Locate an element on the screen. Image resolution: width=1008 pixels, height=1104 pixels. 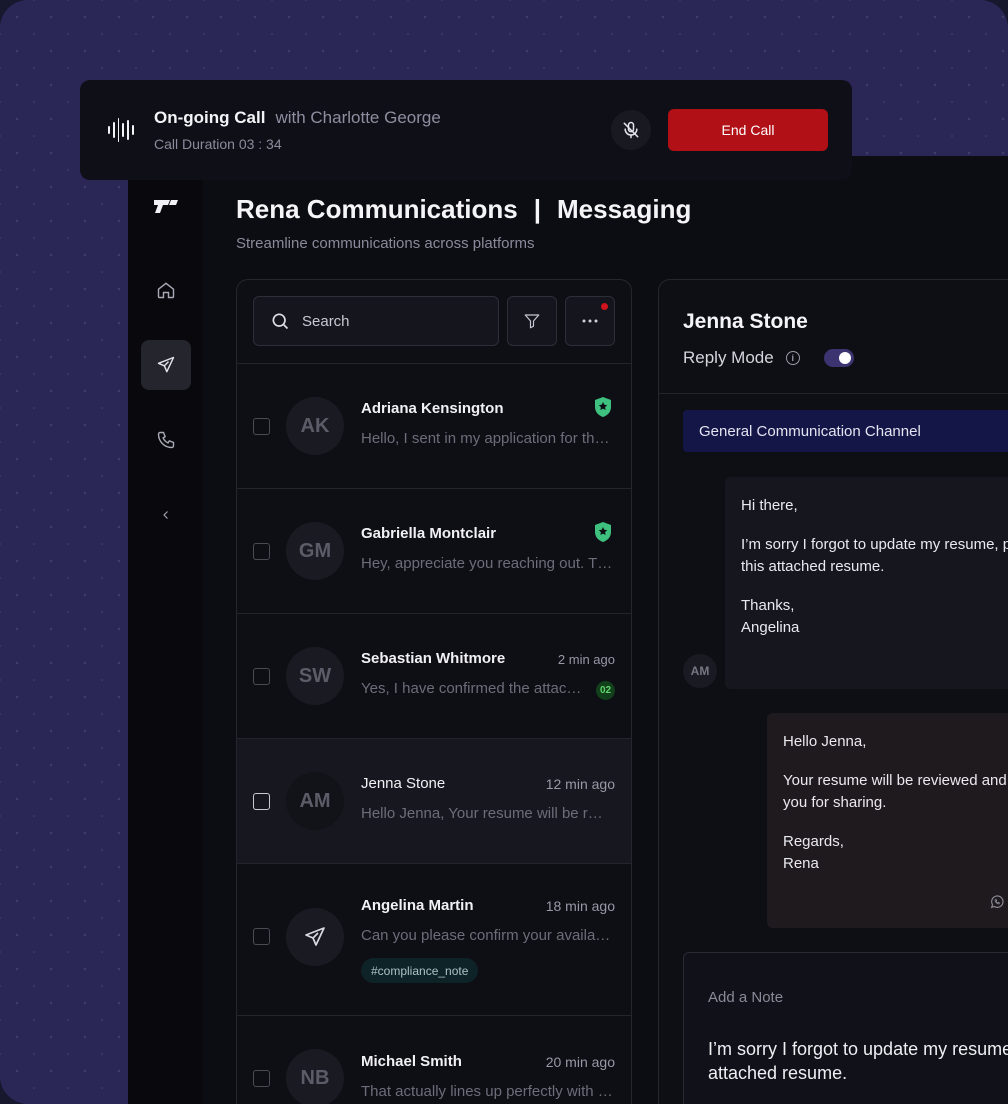
more-options-button is located at coordinates (590, 321).